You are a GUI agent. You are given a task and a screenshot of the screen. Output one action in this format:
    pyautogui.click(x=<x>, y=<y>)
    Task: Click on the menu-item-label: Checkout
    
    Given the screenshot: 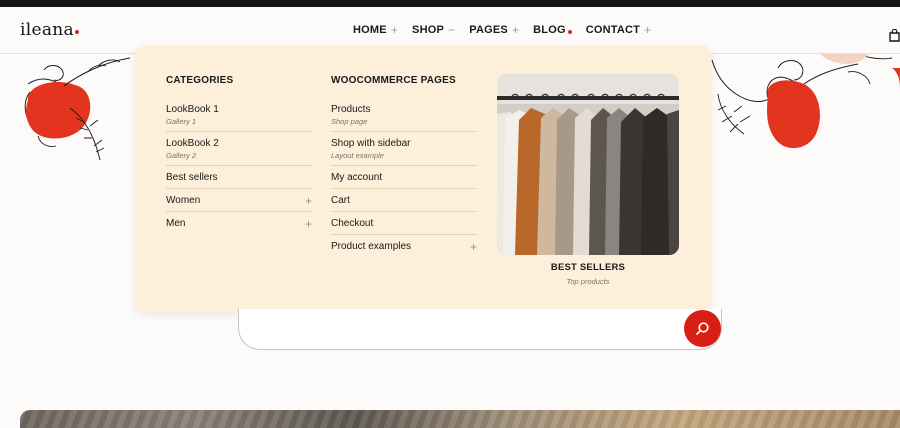 What is the action you would take?
    pyautogui.click(x=352, y=223)
    